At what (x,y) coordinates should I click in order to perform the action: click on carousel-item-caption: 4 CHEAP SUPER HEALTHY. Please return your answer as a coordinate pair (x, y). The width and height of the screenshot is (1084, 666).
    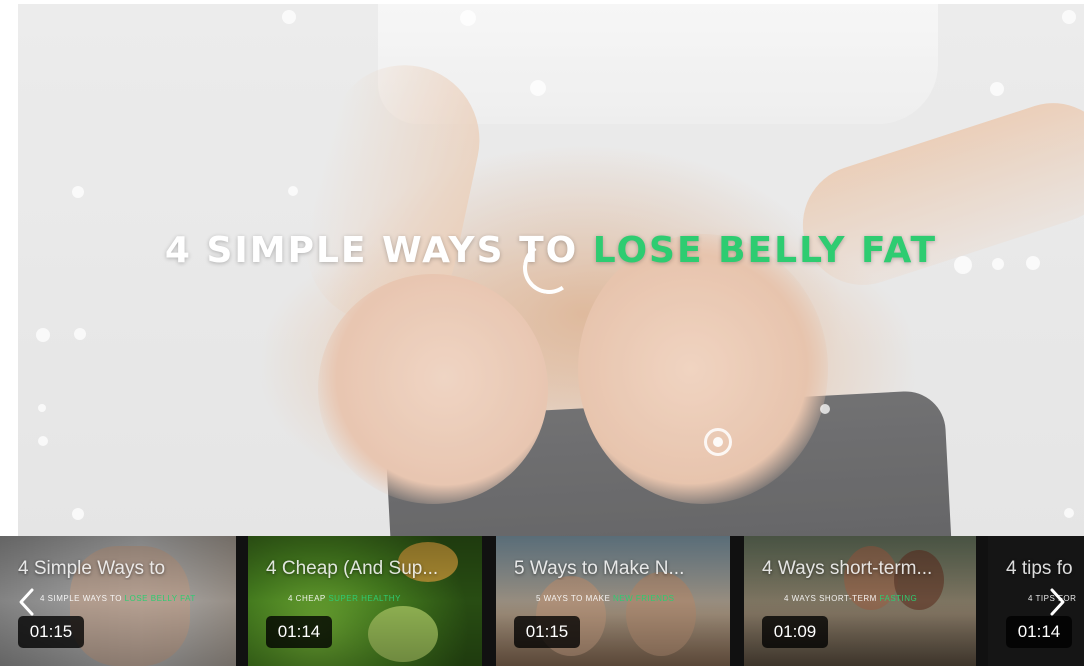
    Looking at the image, I should click on (353, 599).